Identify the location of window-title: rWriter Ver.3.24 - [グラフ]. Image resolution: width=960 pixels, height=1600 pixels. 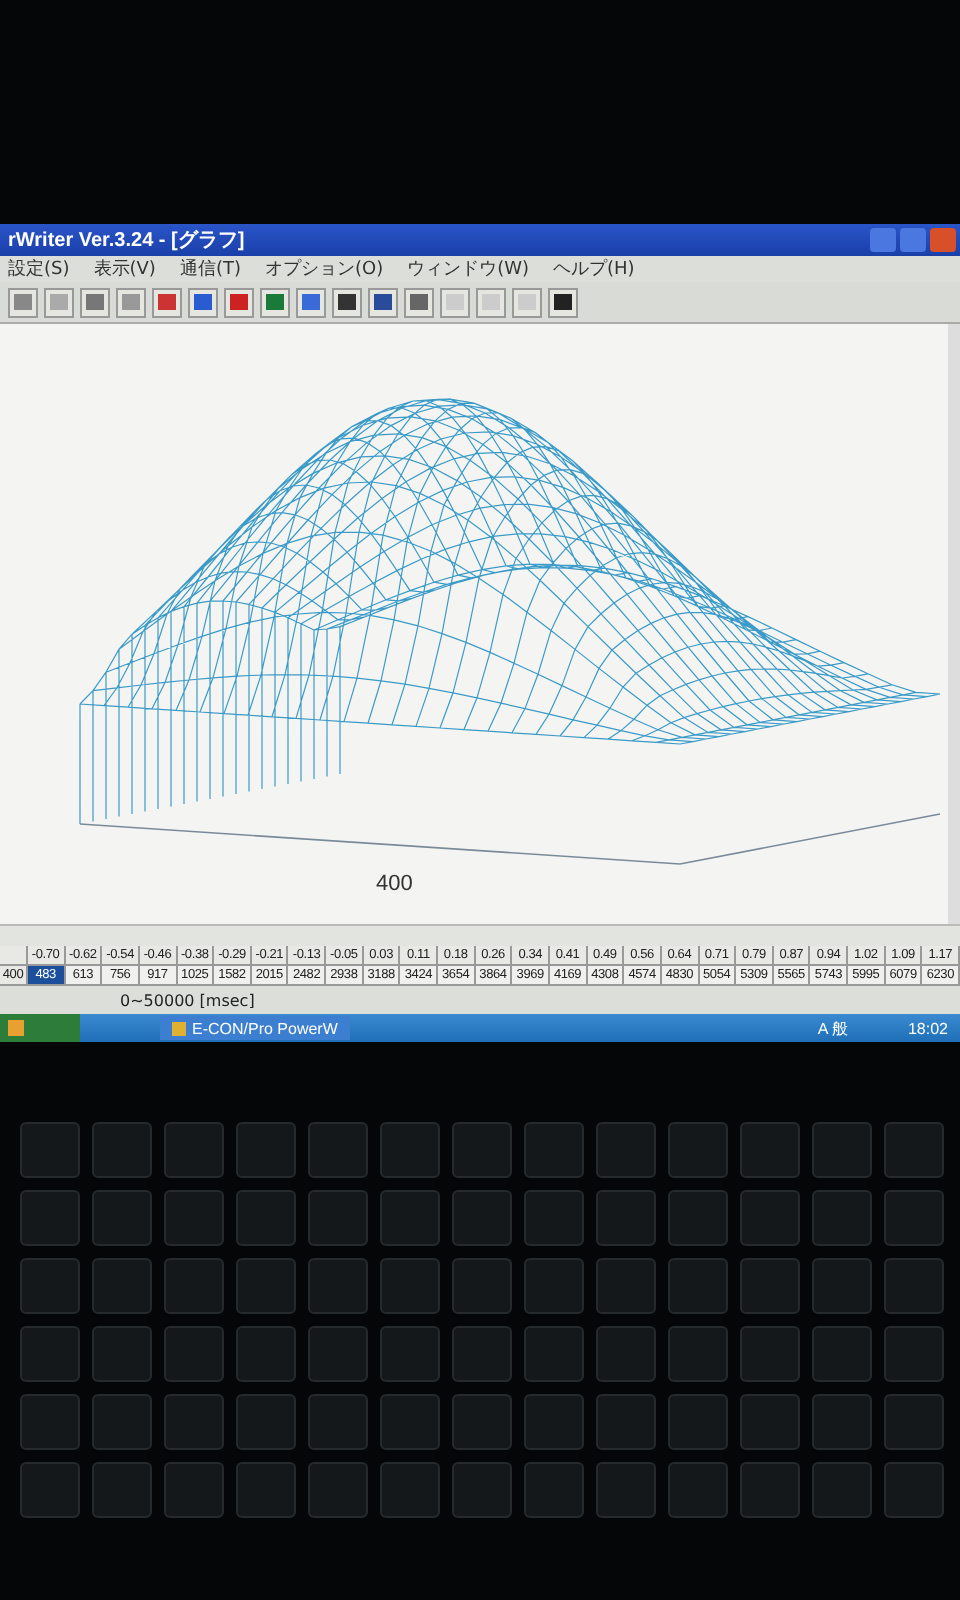
(127, 241).